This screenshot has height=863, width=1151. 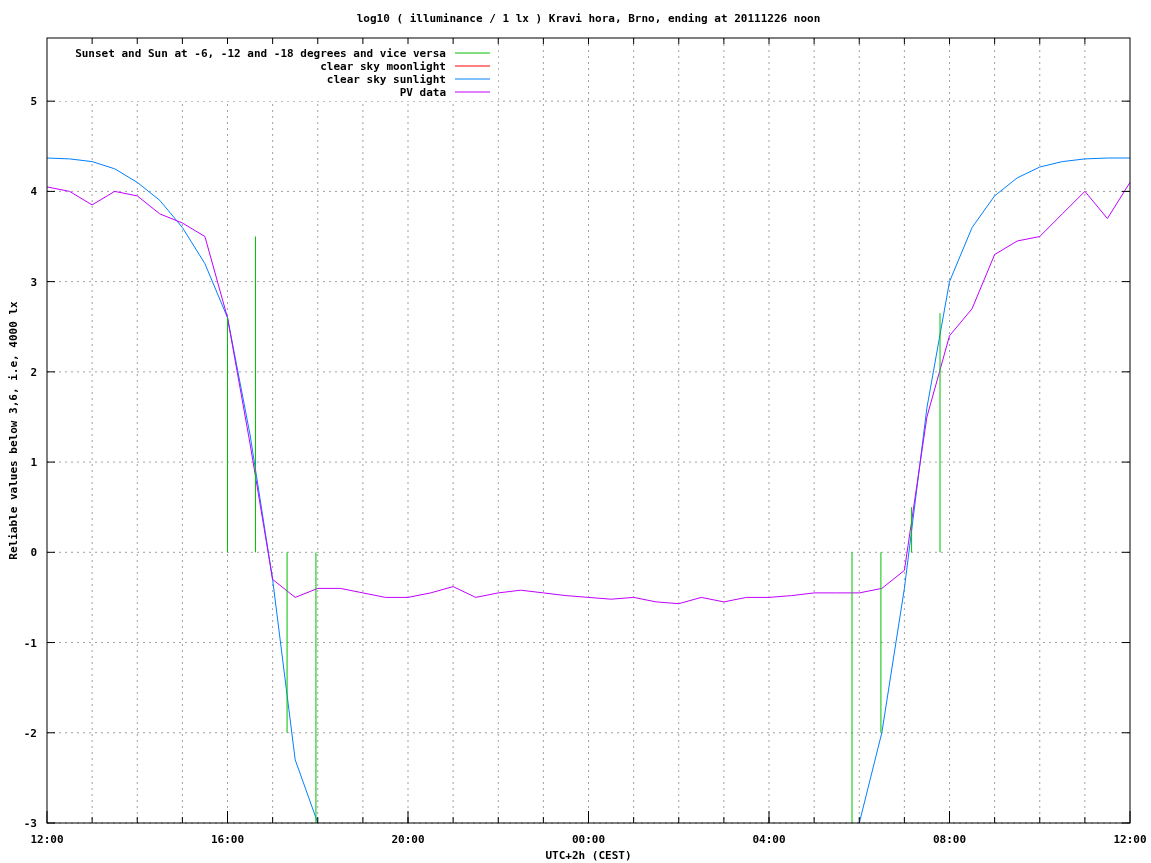 What do you see at coordinates (30, 823) in the screenshot?
I see `axis-tick-label: -3` at bounding box center [30, 823].